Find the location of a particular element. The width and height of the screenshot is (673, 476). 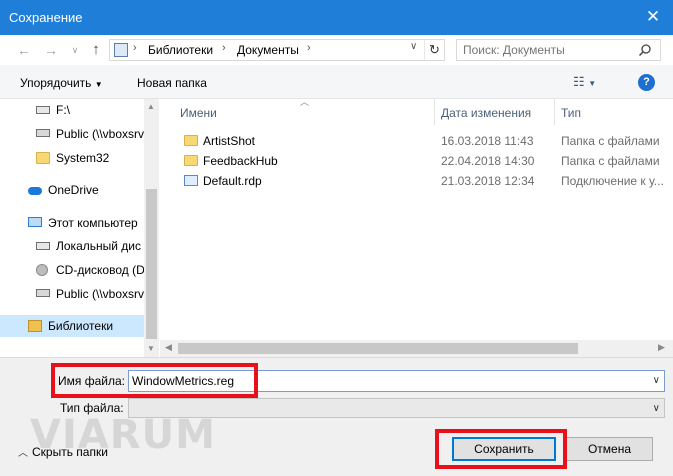

address-bar: › Библиотеки › Документы › ∨ ↻ is located at coordinates (277, 50).